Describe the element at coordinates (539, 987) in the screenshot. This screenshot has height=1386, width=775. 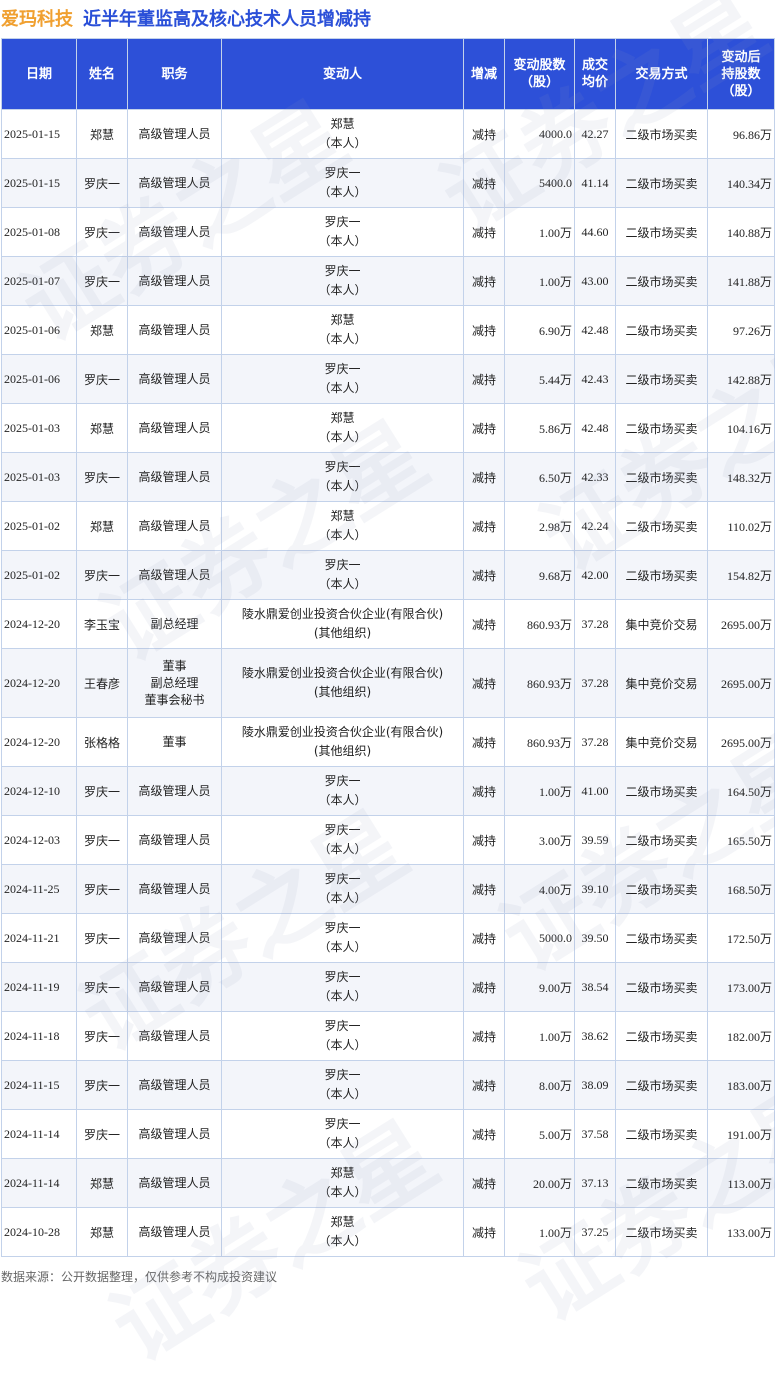
I see `change-quantity-cell: 9.00万` at that location.